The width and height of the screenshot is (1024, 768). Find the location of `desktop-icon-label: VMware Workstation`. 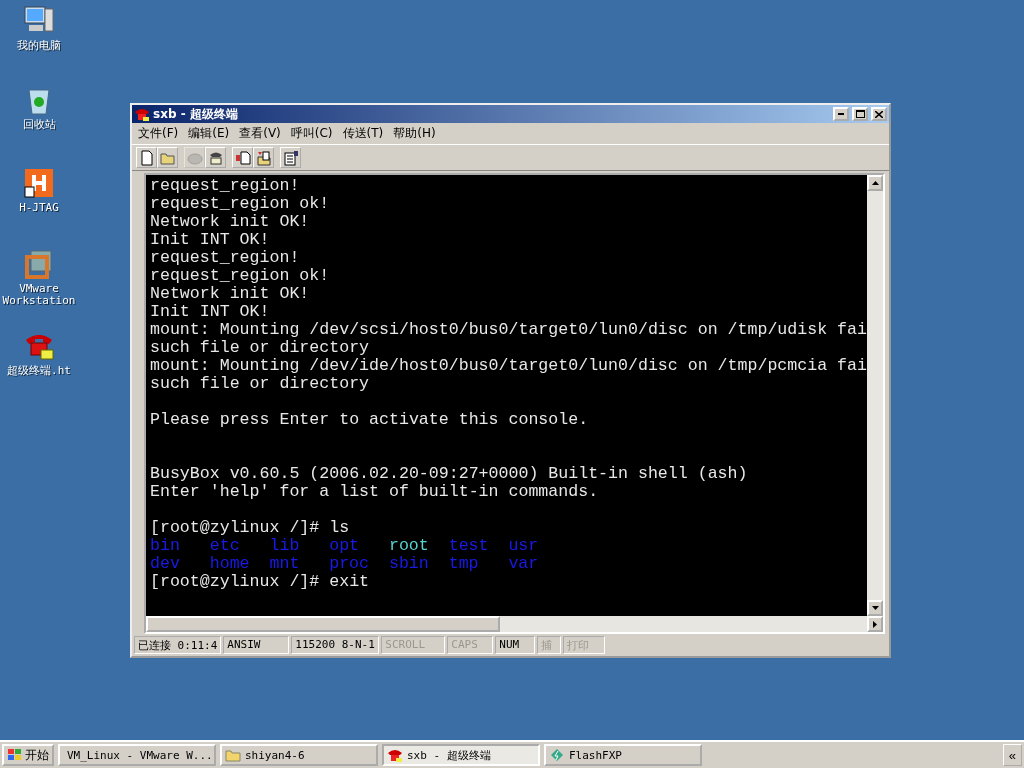

desktop-icon-label: VMware Workstation is located at coordinates (39, 295).